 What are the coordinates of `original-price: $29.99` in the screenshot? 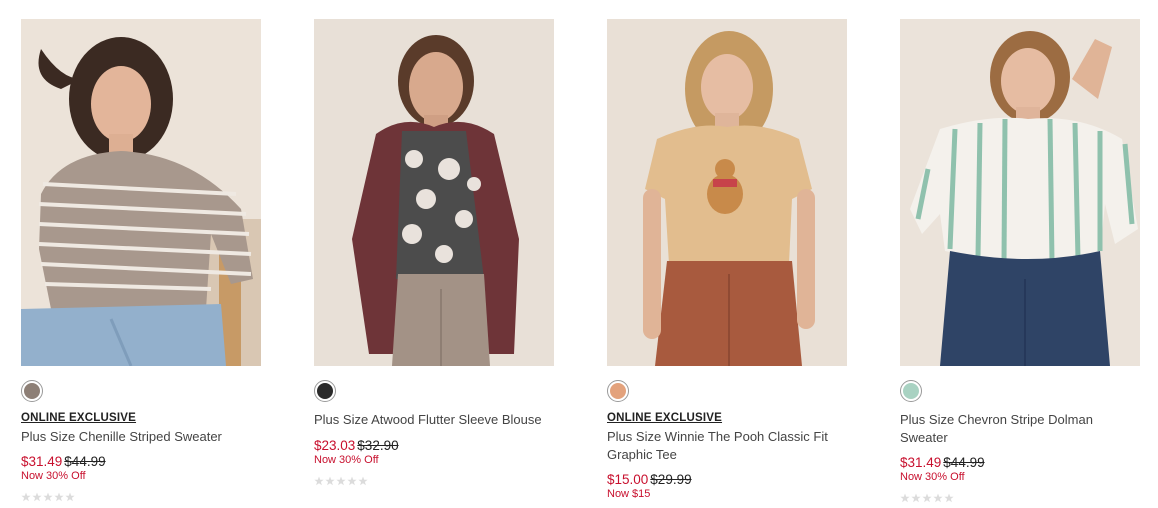 It's located at (671, 479).